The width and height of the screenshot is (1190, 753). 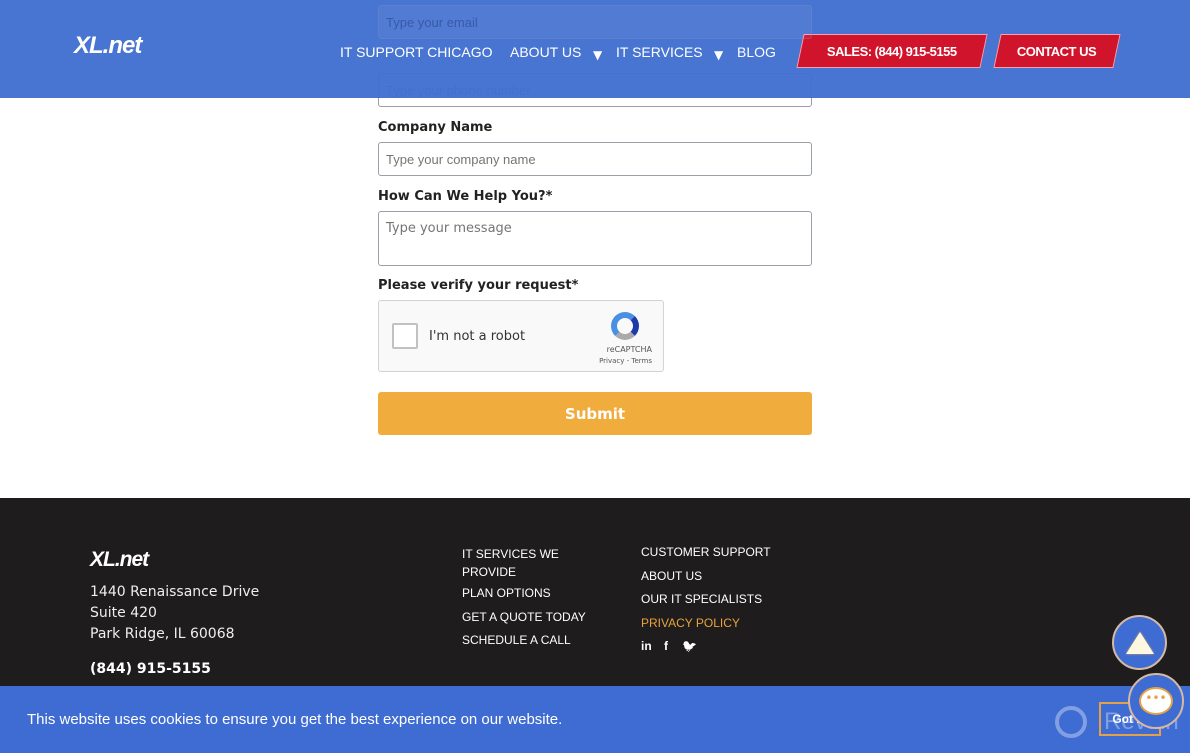 What do you see at coordinates (119, 559) in the screenshot?
I see `footer-logo: XL.net` at bounding box center [119, 559].